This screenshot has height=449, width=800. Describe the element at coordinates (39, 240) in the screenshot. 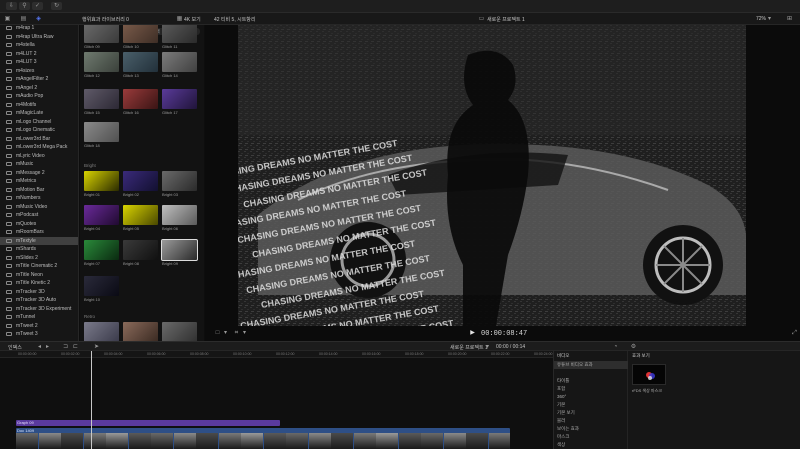

I see `sidebar-item: mTextyle` at that location.